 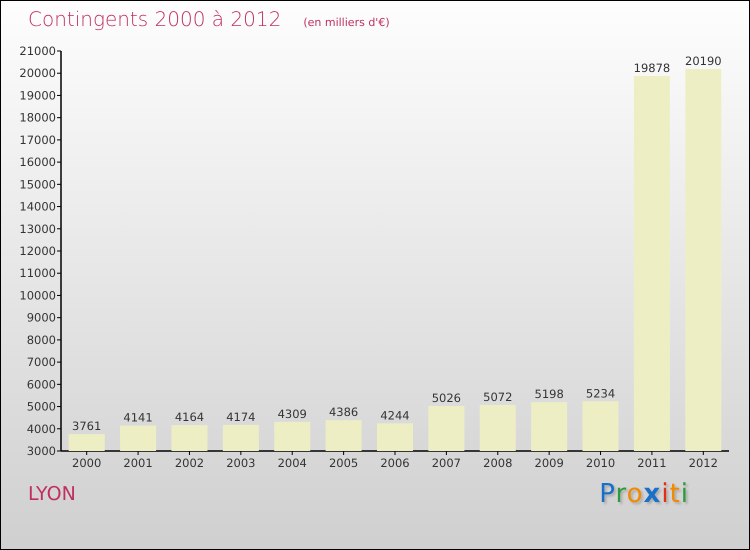 I want to click on category-label: 2001, so click(x=138, y=463).